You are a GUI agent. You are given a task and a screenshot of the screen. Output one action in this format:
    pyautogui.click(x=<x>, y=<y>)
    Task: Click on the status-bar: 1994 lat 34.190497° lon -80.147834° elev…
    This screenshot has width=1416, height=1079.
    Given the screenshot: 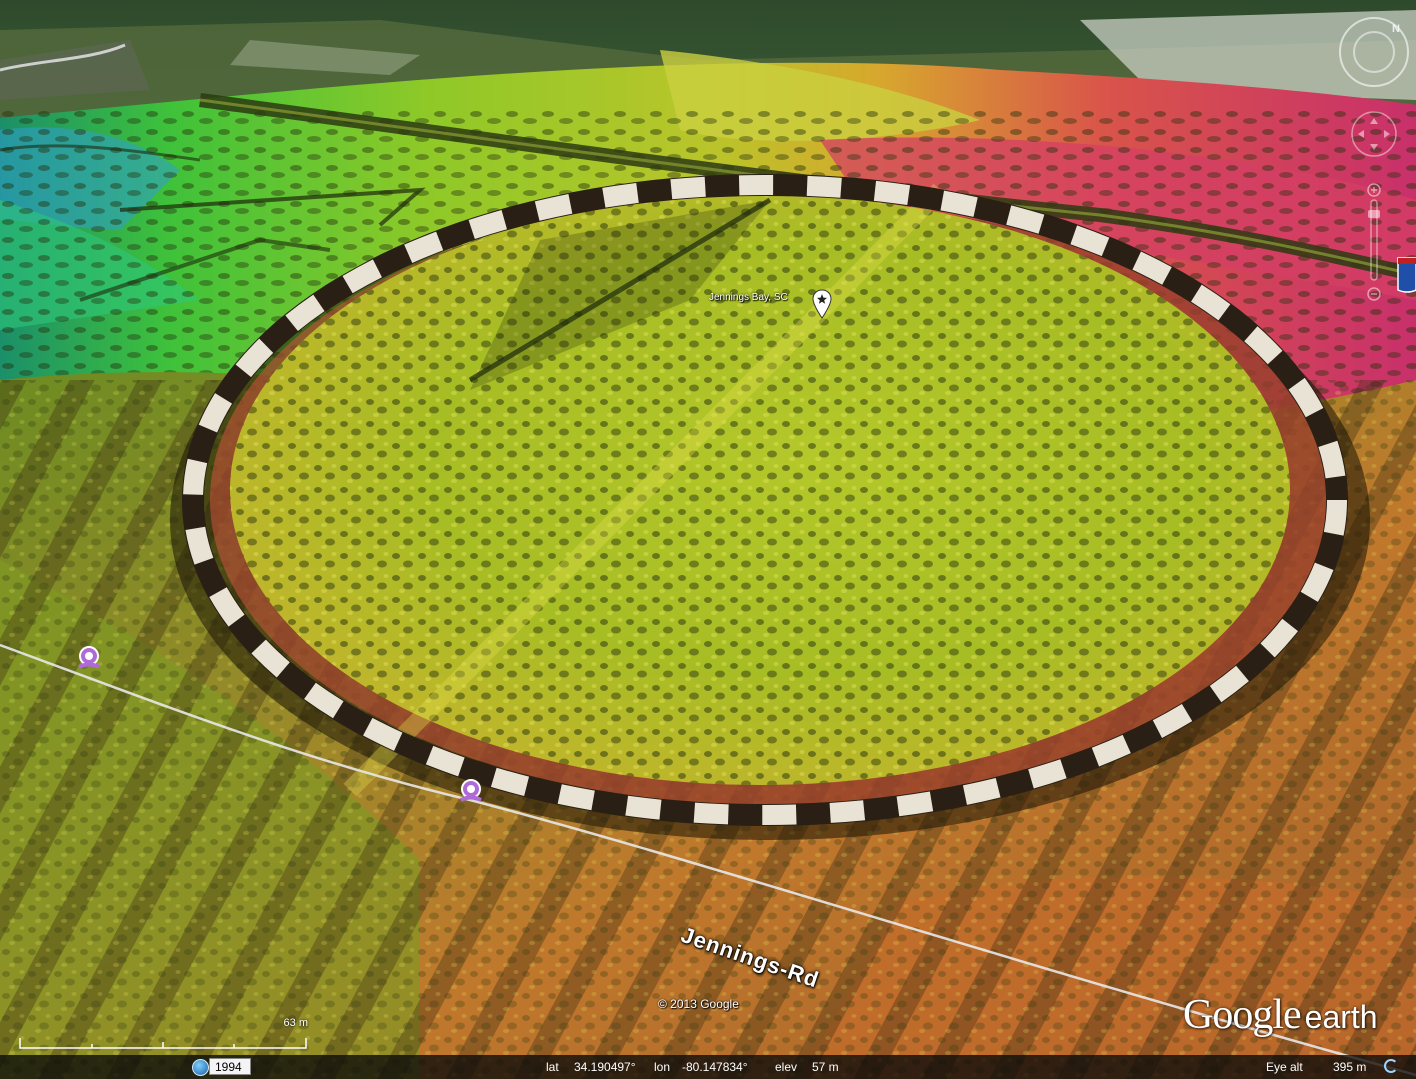 What is the action you would take?
    pyautogui.click(x=708, y=1067)
    